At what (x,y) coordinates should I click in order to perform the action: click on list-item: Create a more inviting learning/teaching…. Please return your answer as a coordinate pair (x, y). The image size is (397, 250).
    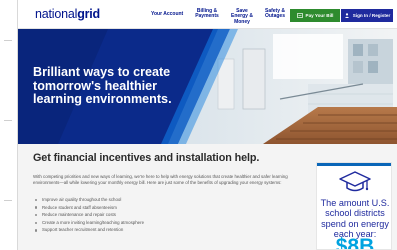
    Looking at the image, I should click on (88, 223).